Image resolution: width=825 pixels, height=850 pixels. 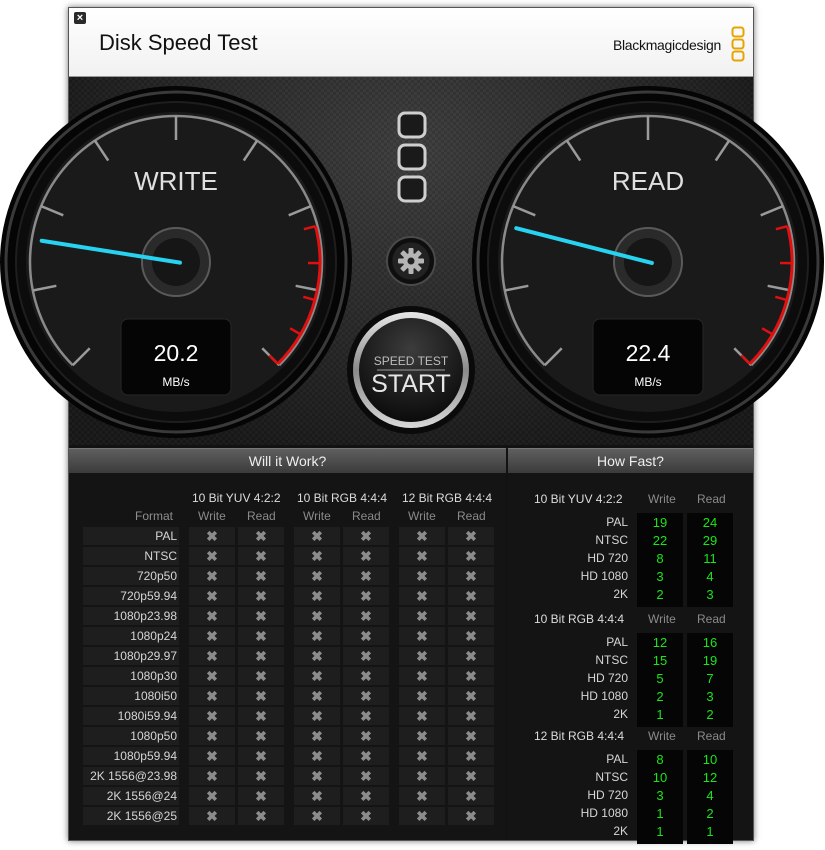 What do you see at coordinates (176, 353) in the screenshot?
I see `write-speed-value: 20.2` at bounding box center [176, 353].